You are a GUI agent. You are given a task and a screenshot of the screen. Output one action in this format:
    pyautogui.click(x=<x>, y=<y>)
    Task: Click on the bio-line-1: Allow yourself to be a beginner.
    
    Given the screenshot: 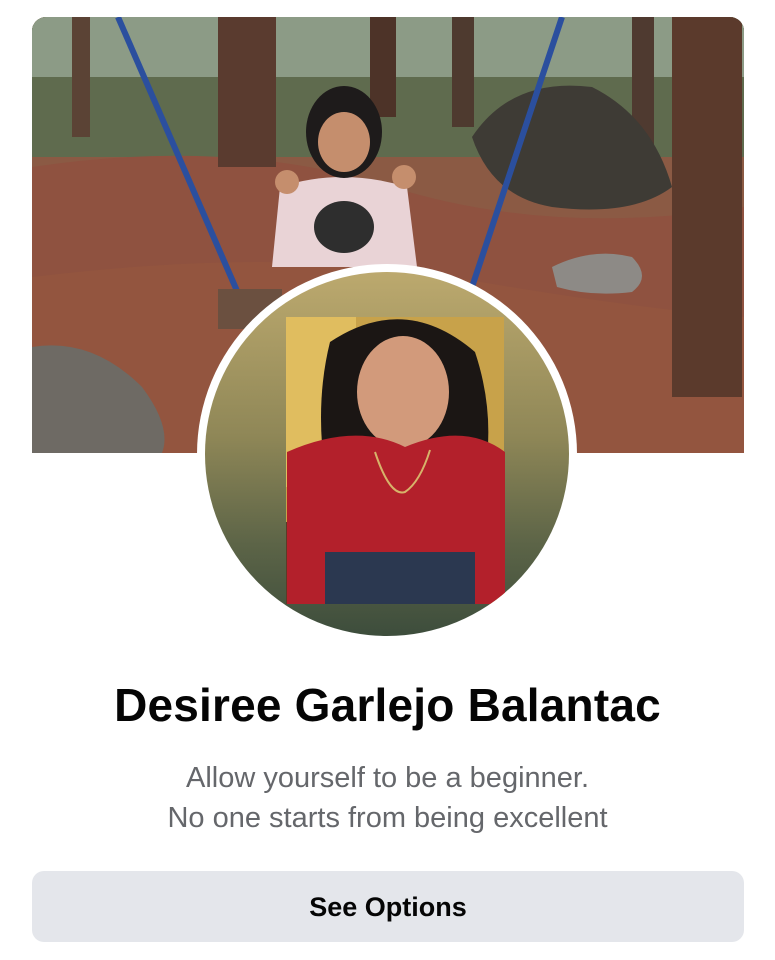 What is the action you would take?
    pyautogui.click(x=387, y=778)
    